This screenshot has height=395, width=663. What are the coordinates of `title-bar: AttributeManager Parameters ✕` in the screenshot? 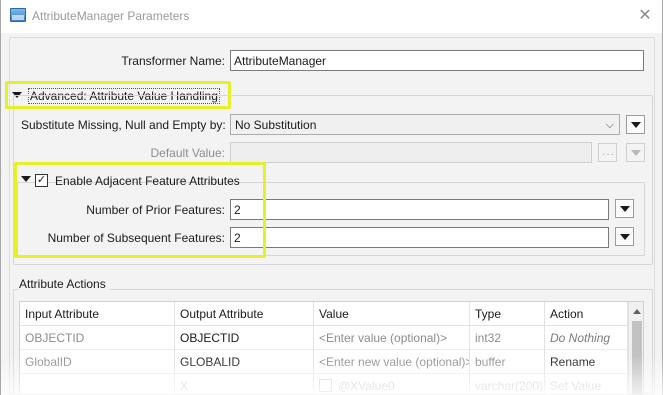 It's located at (331, 16).